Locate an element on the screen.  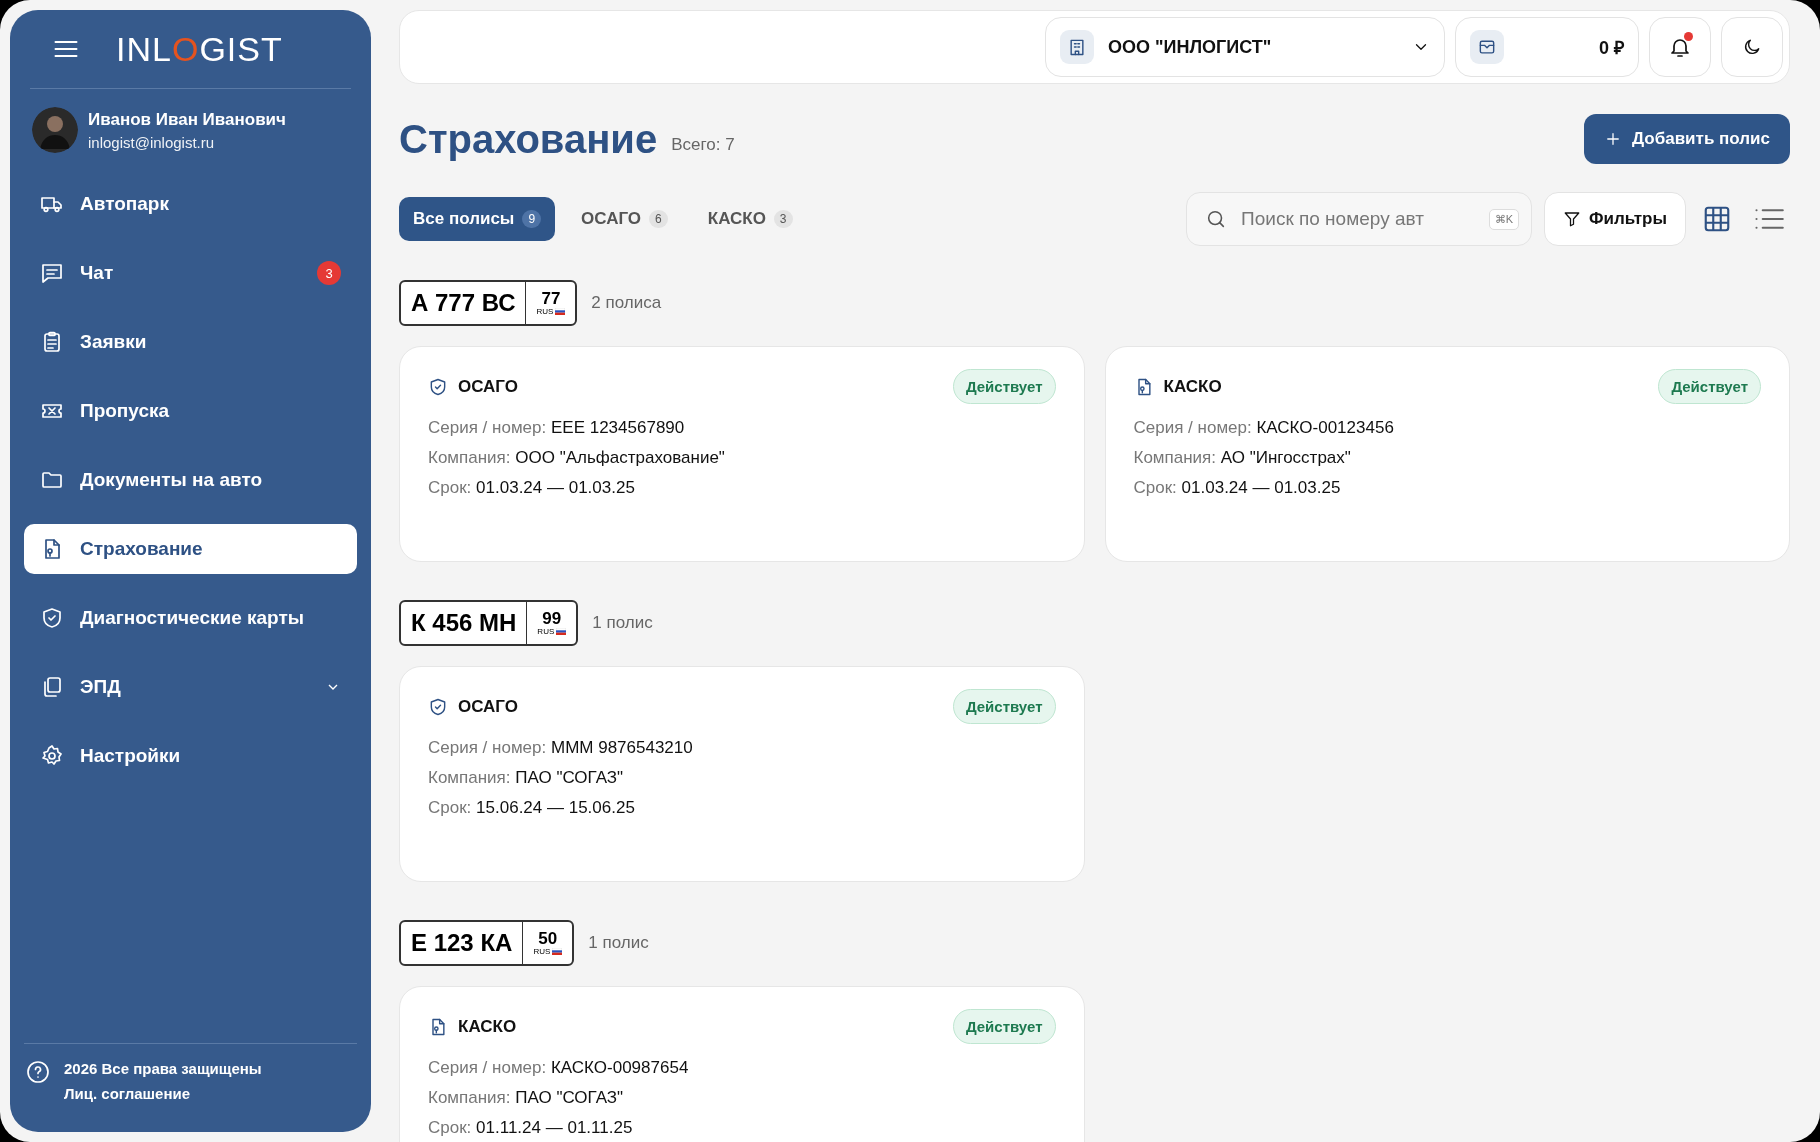
sidebar-item: Пропуска is located at coordinates (190, 411).